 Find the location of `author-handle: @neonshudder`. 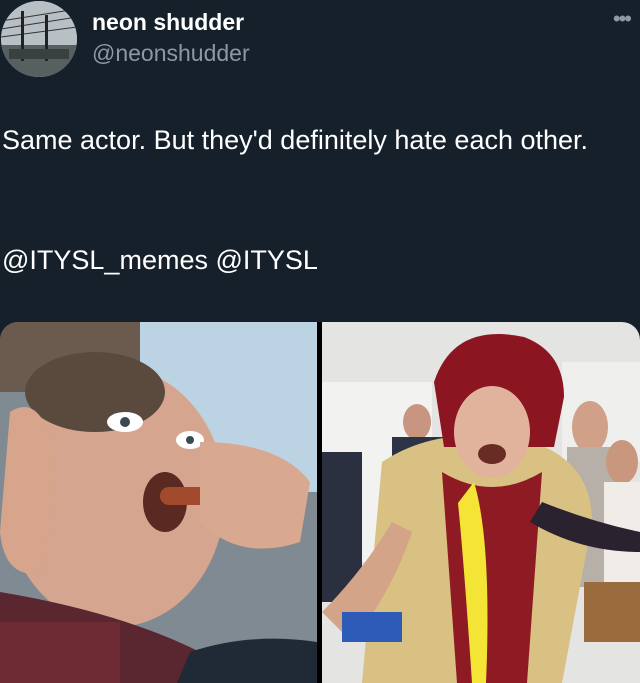

author-handle: @neonshudder is located at coordinates (171, 53).